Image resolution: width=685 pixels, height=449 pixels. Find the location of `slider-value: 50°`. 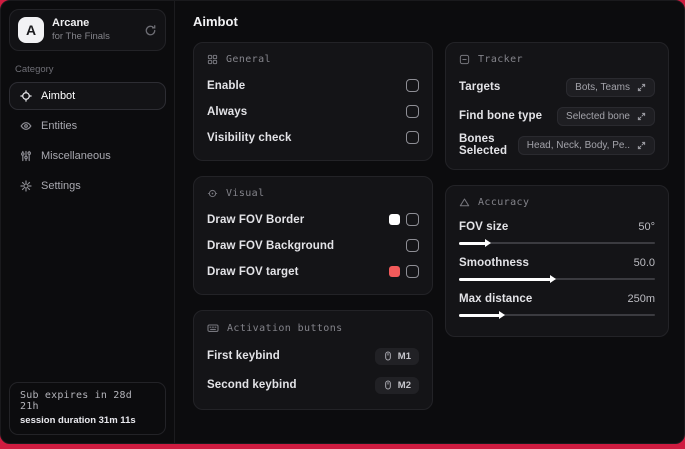

slider-value: 50° is located at coordinates (646, 227).